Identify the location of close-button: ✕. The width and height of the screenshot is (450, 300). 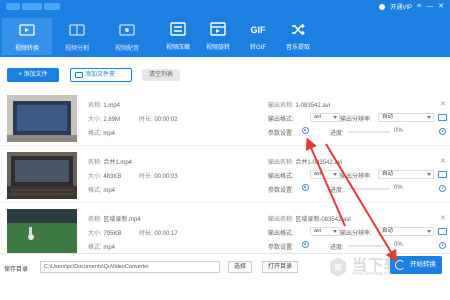
(441, 7).